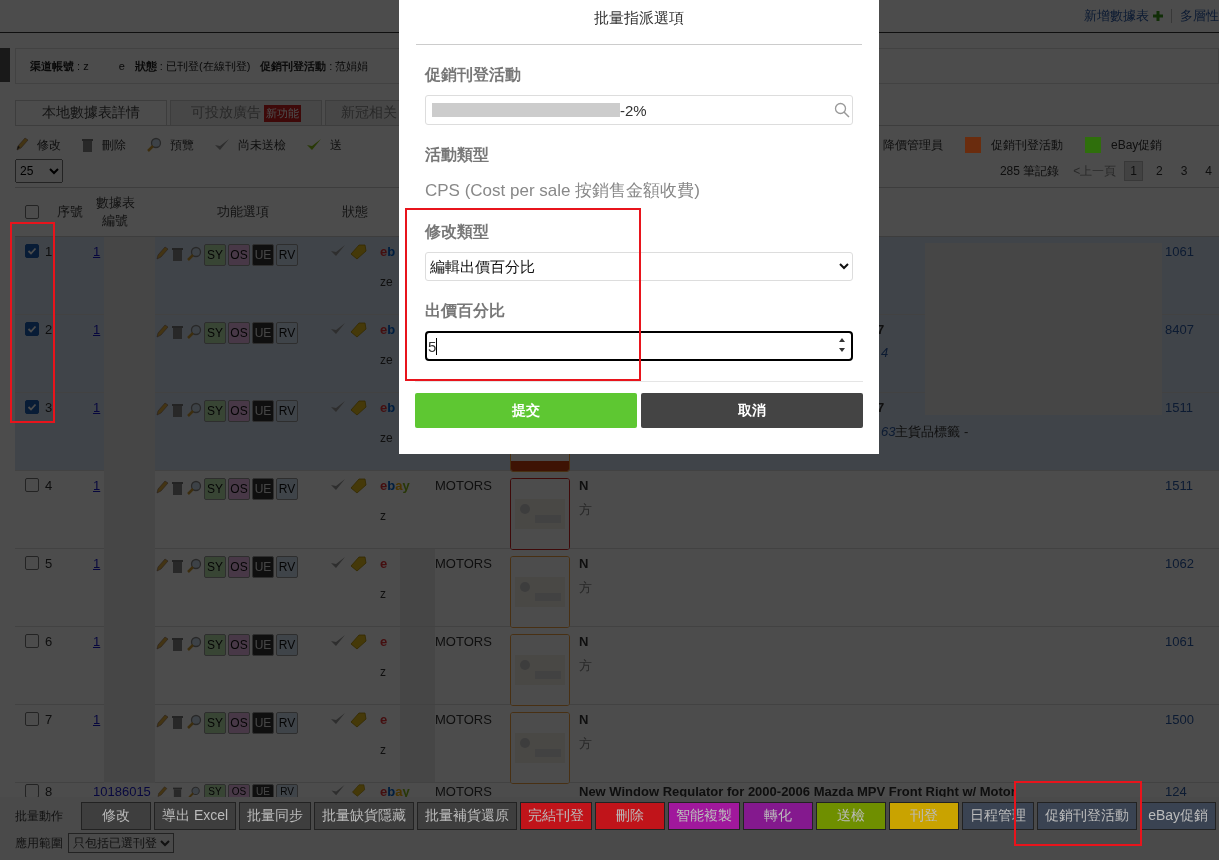 This screenshot has width=1219, height=860. What do you see at coordinates (752, 410) in the screenshot?
I see `cancel-button: 取消` at bounding box center [752, 410].